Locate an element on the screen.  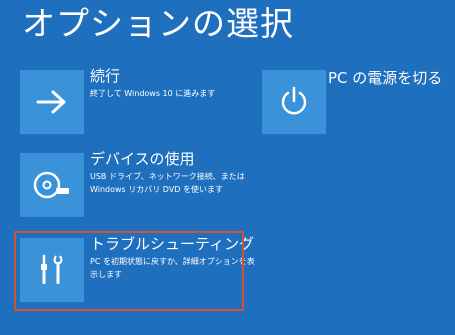
continue-description: 終了して Windows 10 に進みます is located at coordinates (153, 93).